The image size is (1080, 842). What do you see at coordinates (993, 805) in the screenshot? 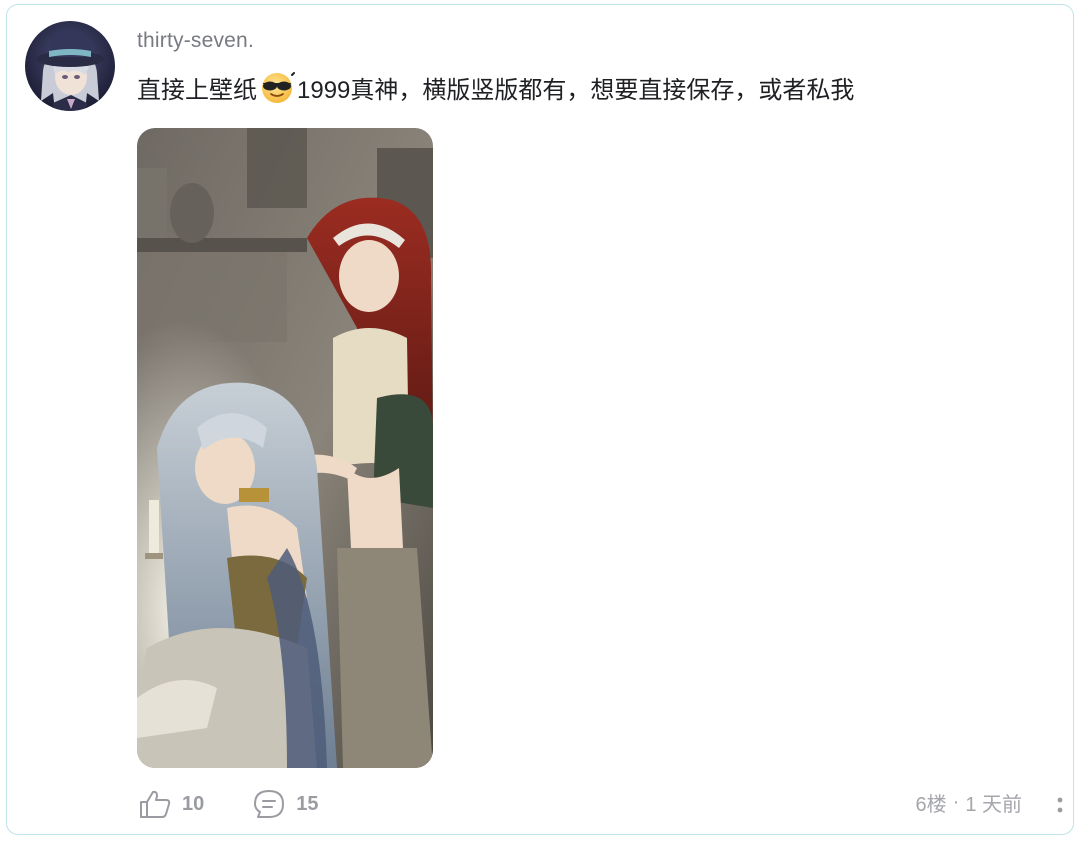
I see `post-time: 1 天前` at bounding box center [993, 805].